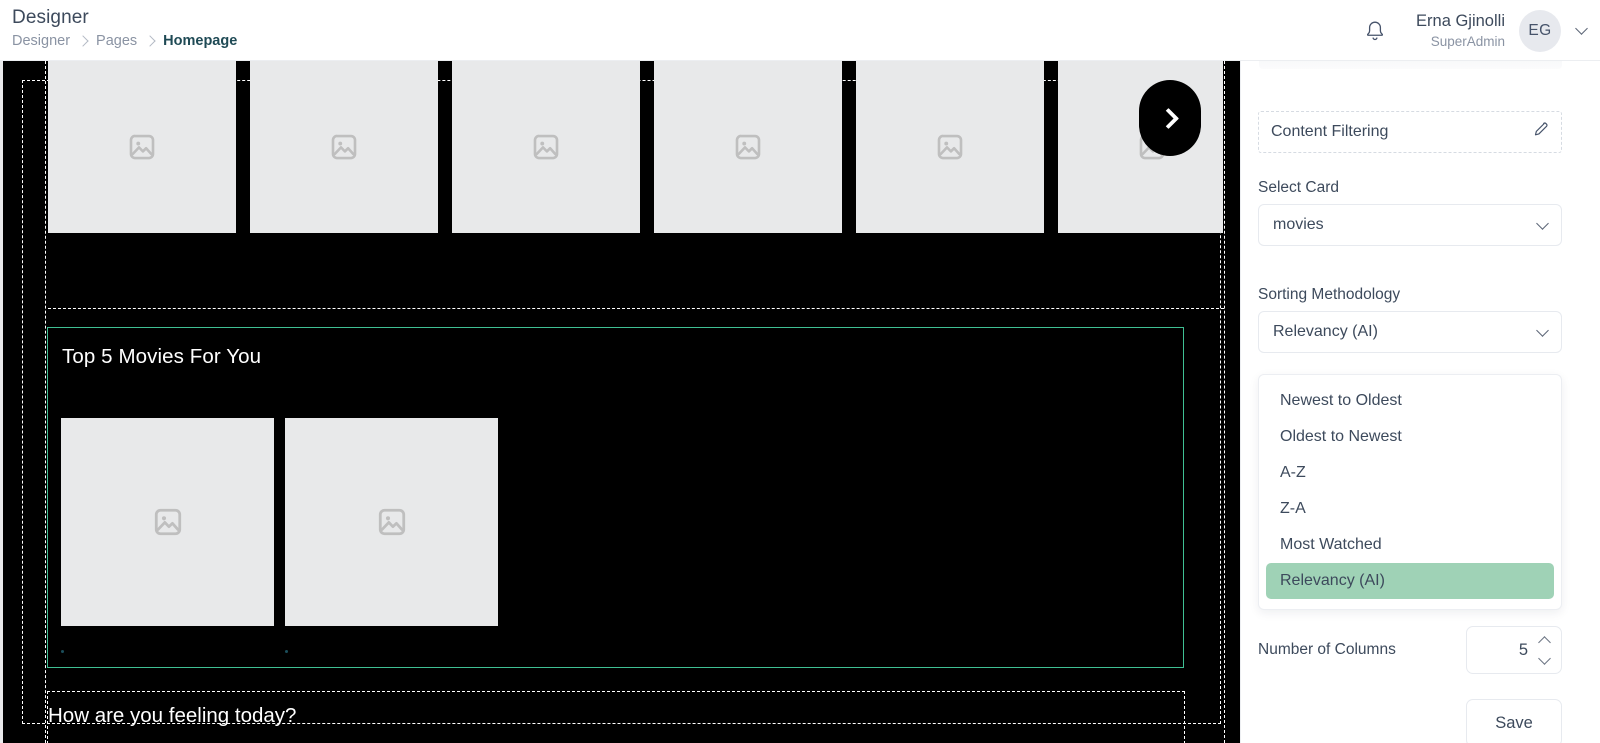  I want to click on select-card-label: Select Card, so click(1298, 187).